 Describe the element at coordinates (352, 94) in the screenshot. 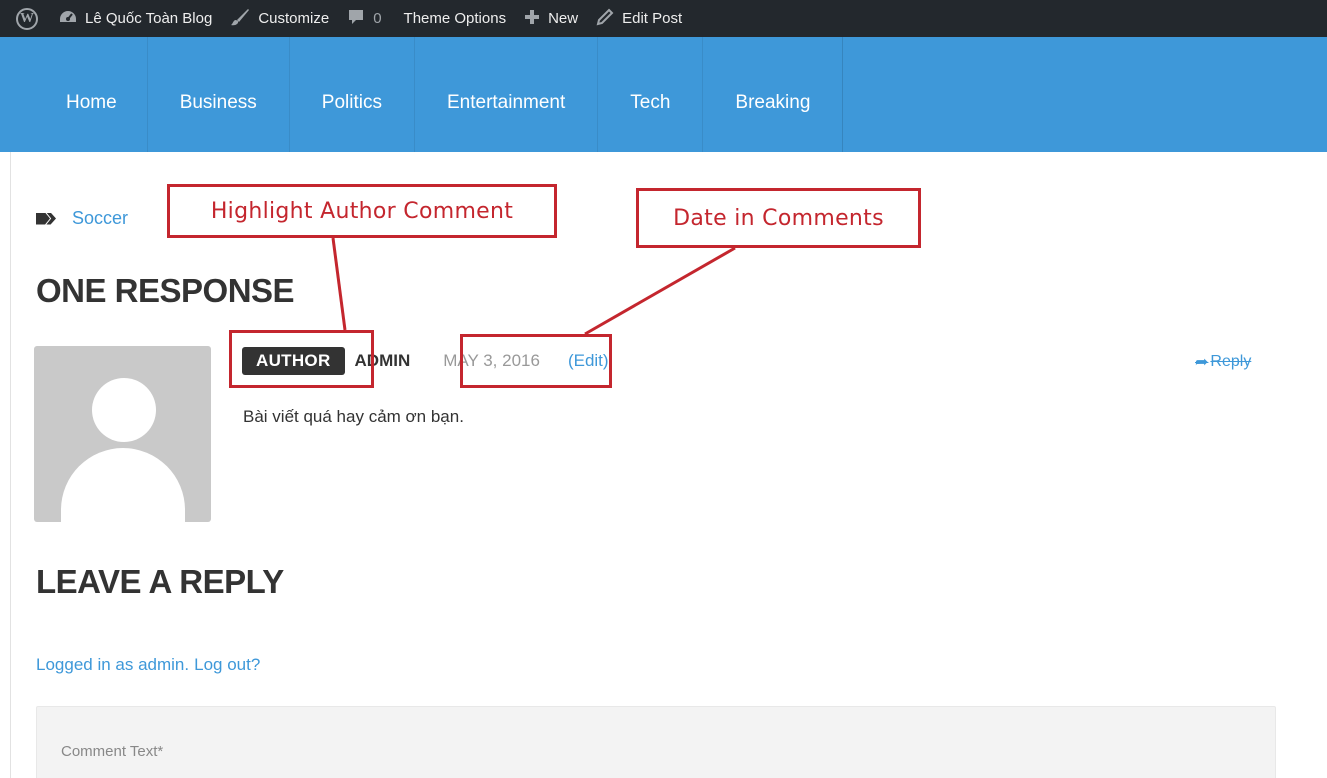

I see `nav-item-politics: Politics` at that location.